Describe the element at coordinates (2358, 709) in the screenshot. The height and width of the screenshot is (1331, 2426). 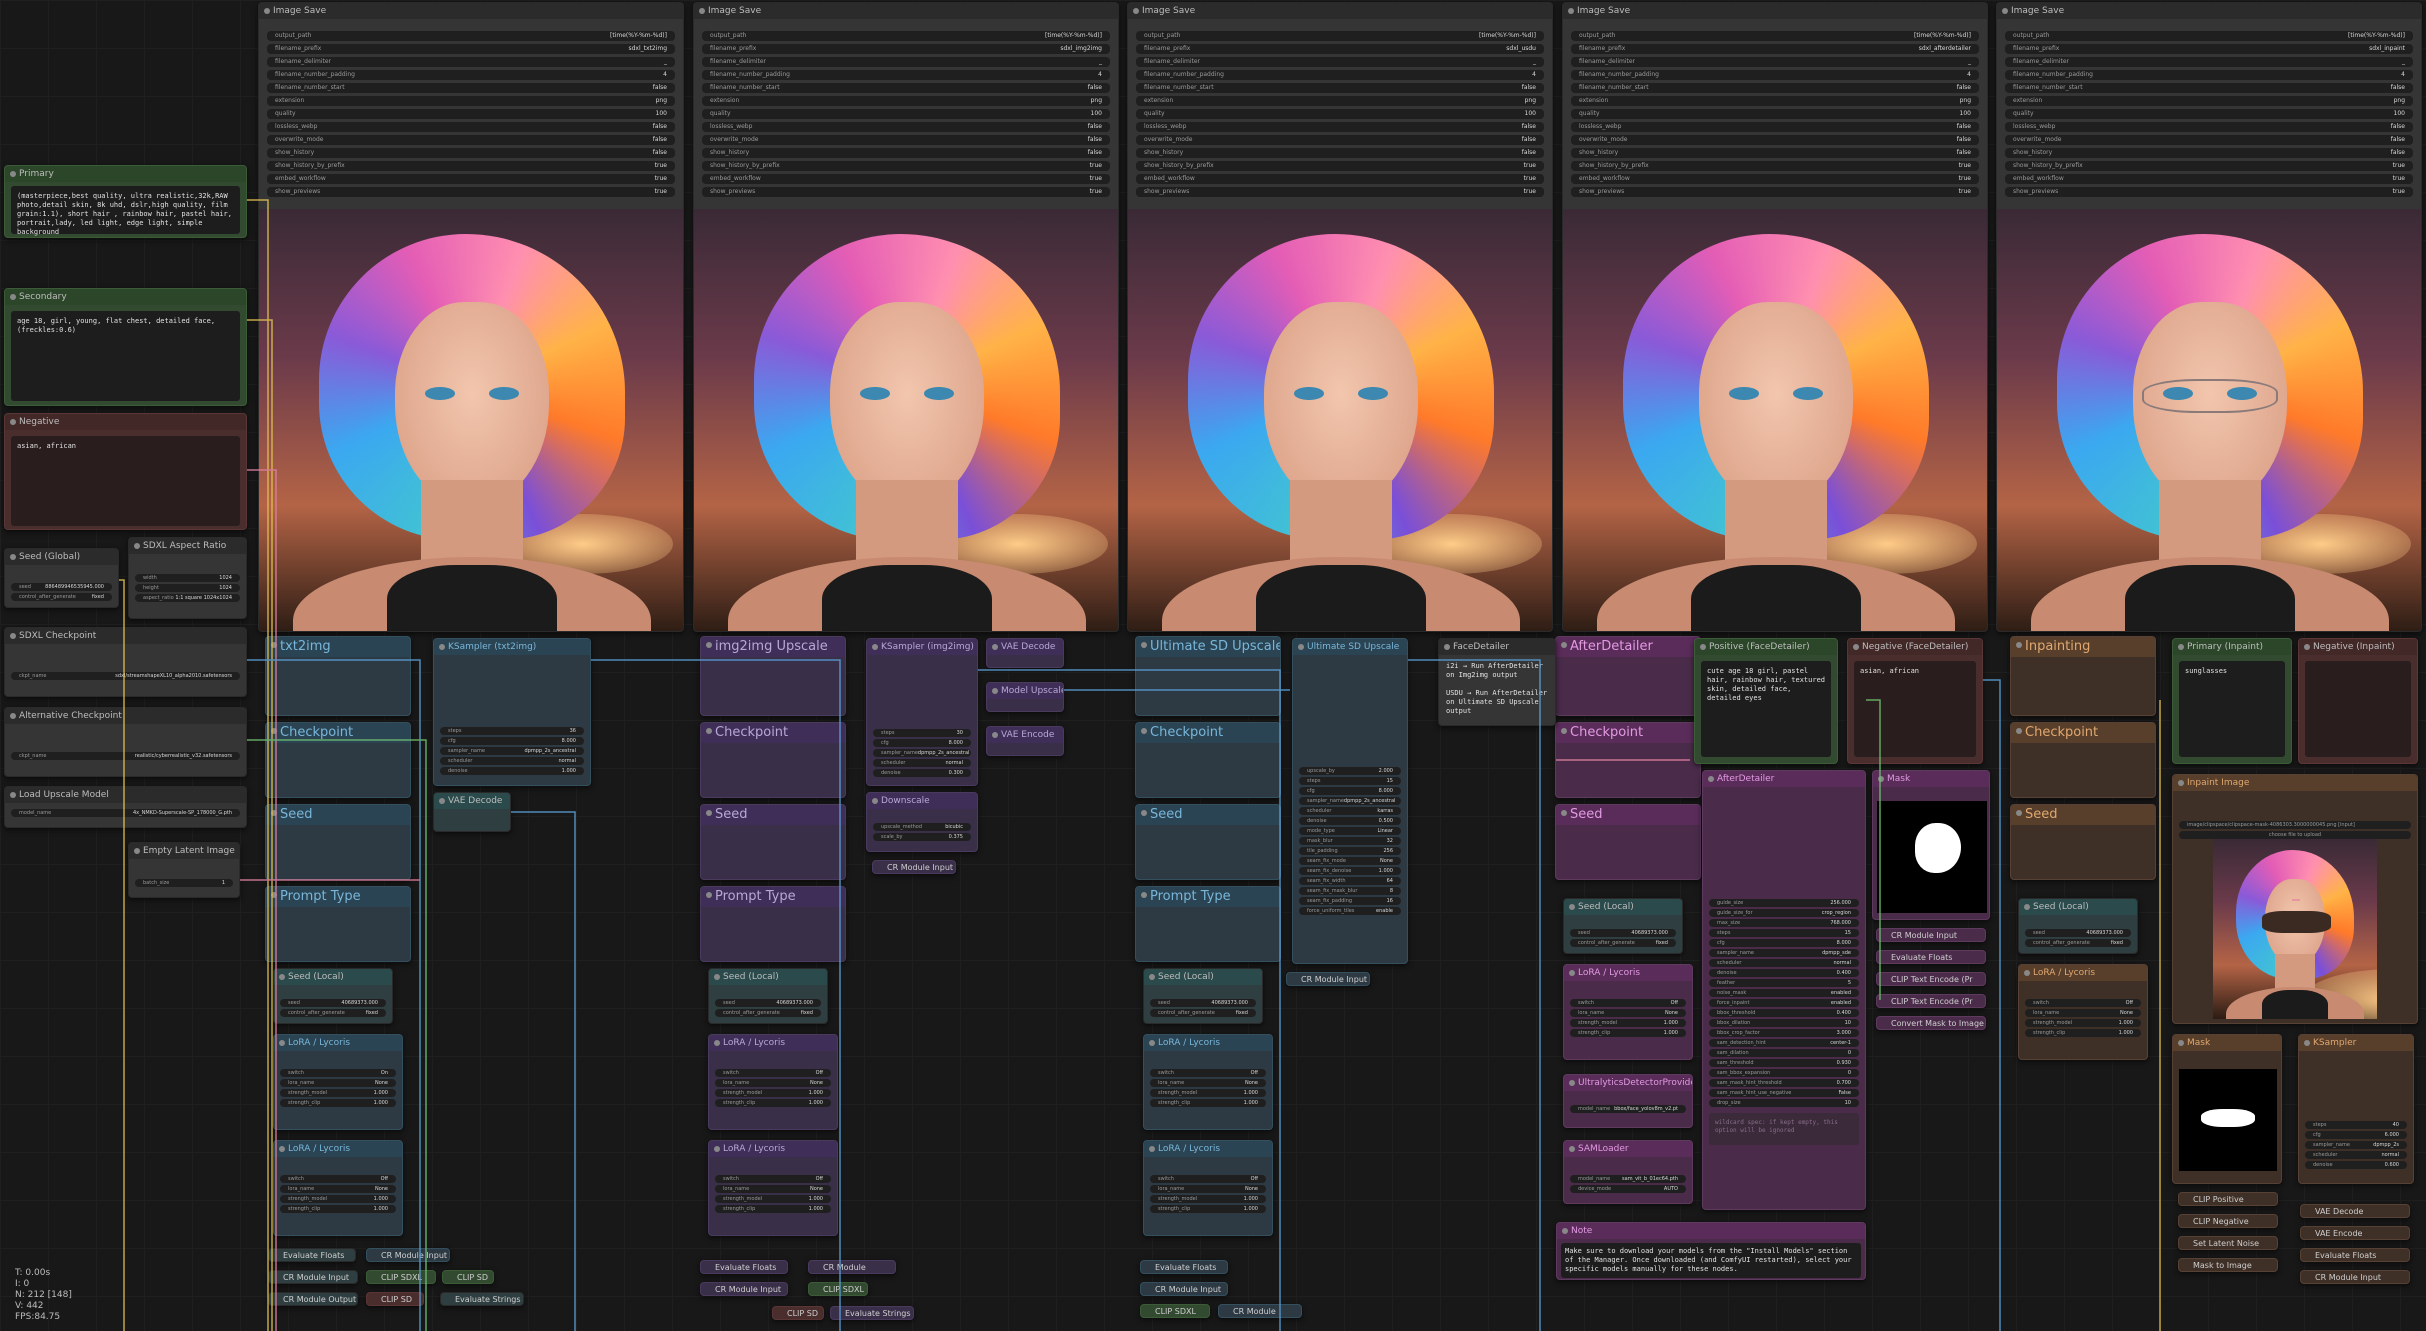
I see `inpaint-negative-text` at that location.